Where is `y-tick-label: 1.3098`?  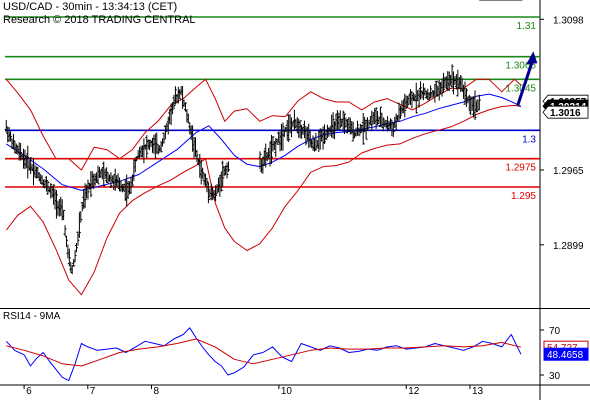 y-tick-label: 1.3098 is located at coordinates (568, 20).